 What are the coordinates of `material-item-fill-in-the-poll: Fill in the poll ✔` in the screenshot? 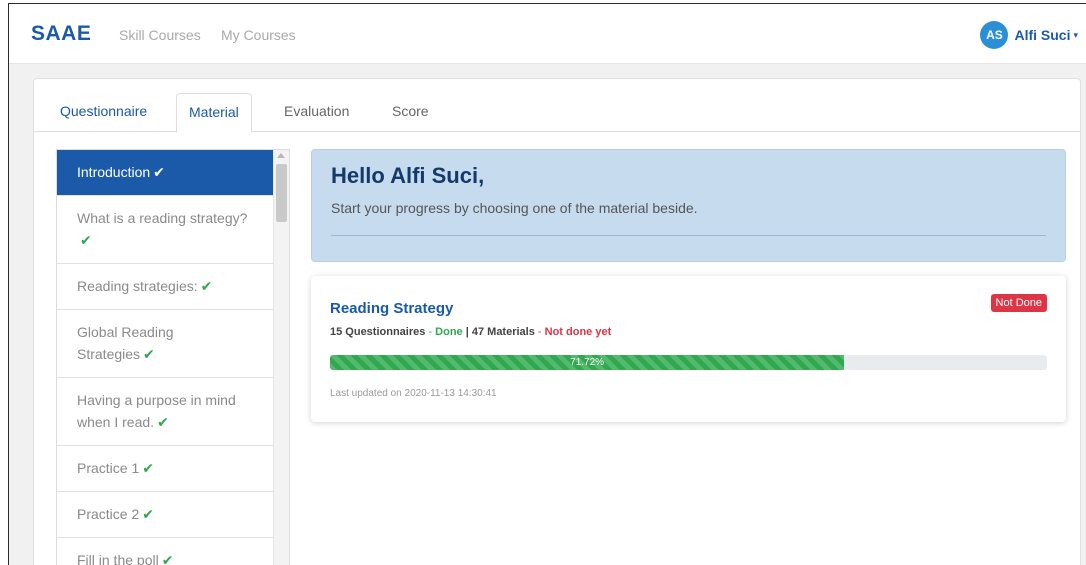 It's located at (166, 551).